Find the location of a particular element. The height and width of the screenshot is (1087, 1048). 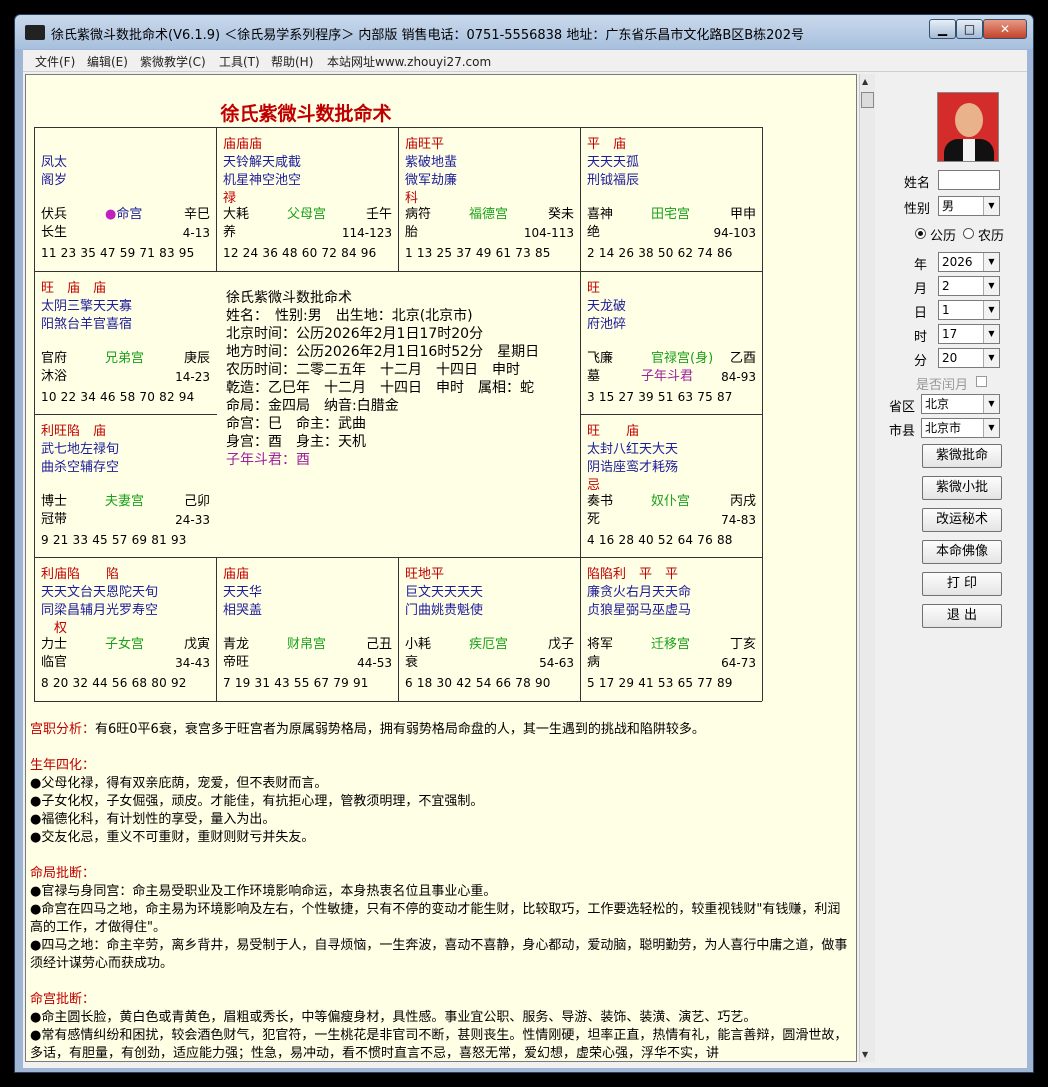

menu-website: 本站网址www.zhouyi27.com is located at coordinates (409, 61).